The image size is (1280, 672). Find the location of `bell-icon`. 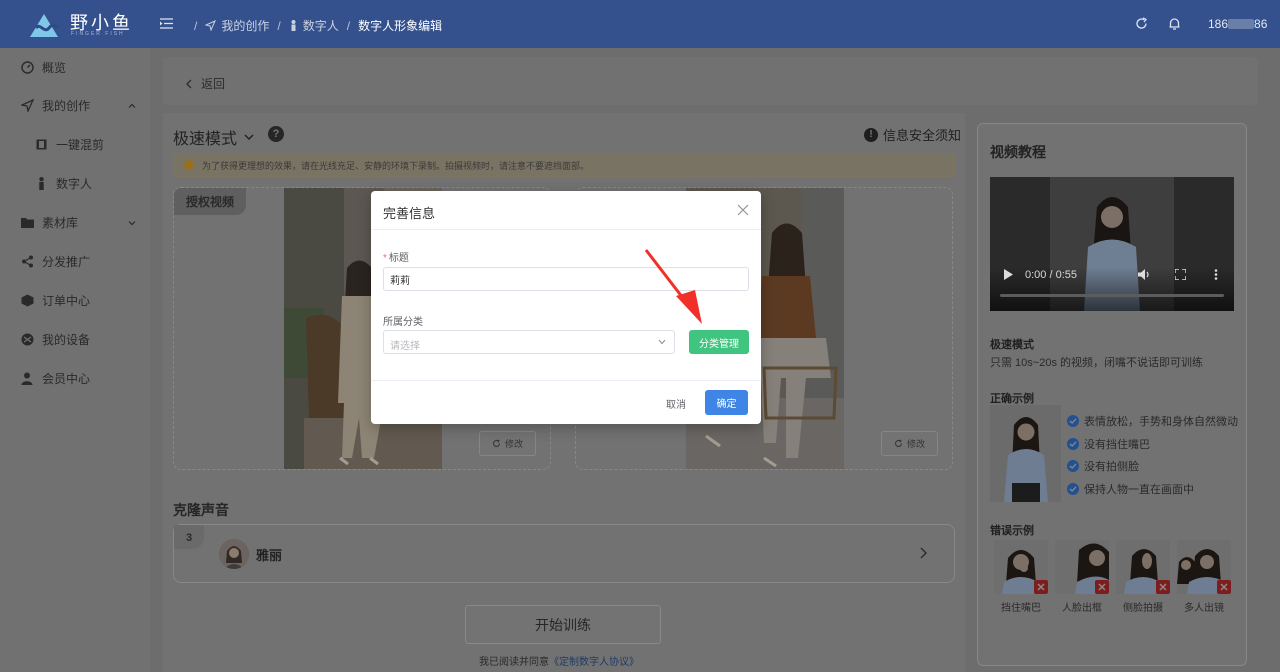

bell-icon is located at coordinates (1174, 23).